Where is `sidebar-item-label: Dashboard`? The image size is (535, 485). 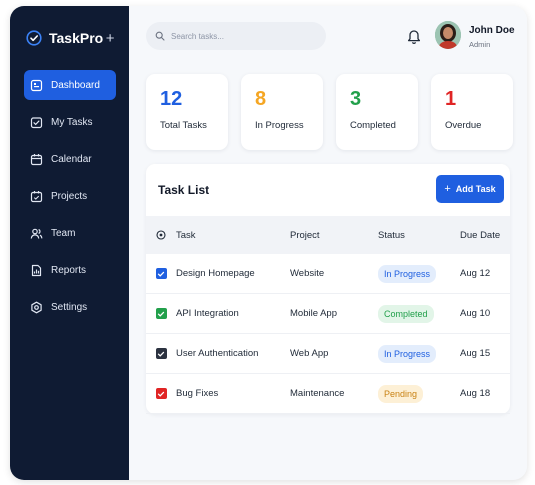
sidebar-item-label: Dashboard is located at coordinates (75, 85).